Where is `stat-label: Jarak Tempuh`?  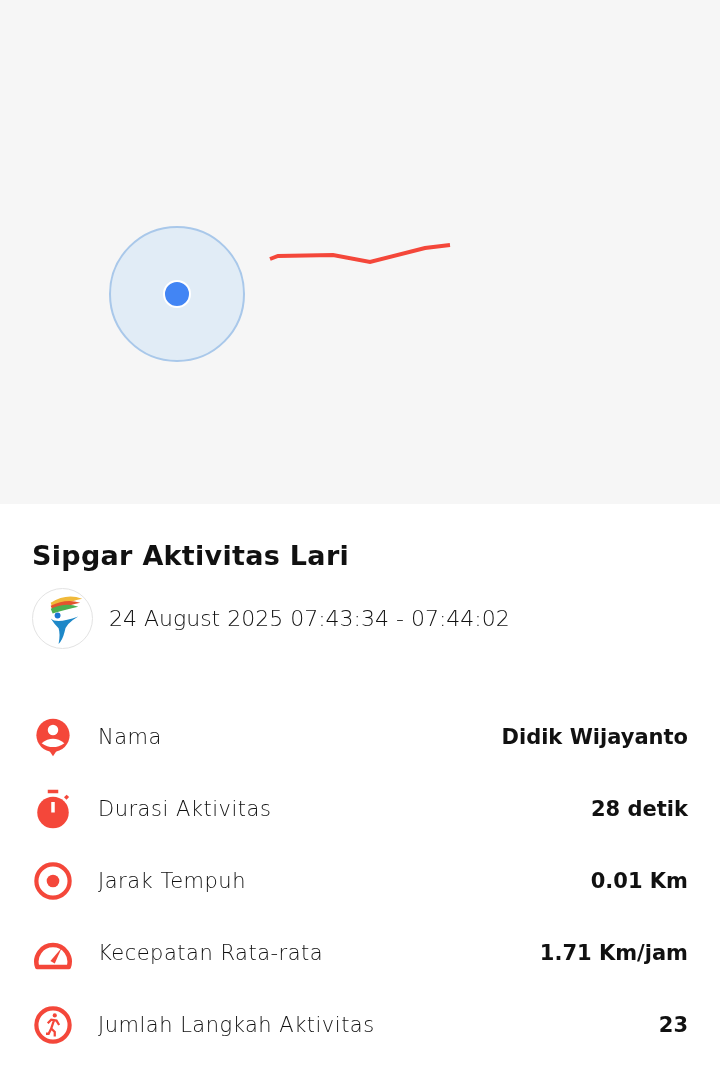 stat-label: Jarak Tempuh is located at coordinates (172, 881).